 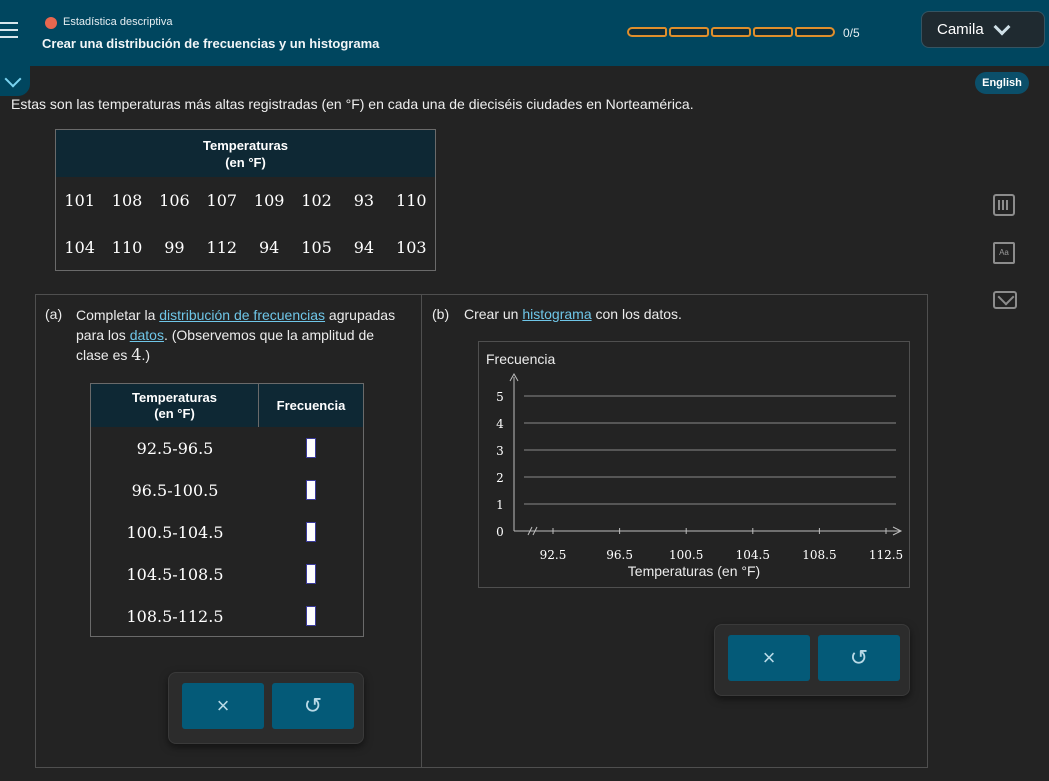 I want to click on y-tick-label: 5, so click(x=500, y=397).